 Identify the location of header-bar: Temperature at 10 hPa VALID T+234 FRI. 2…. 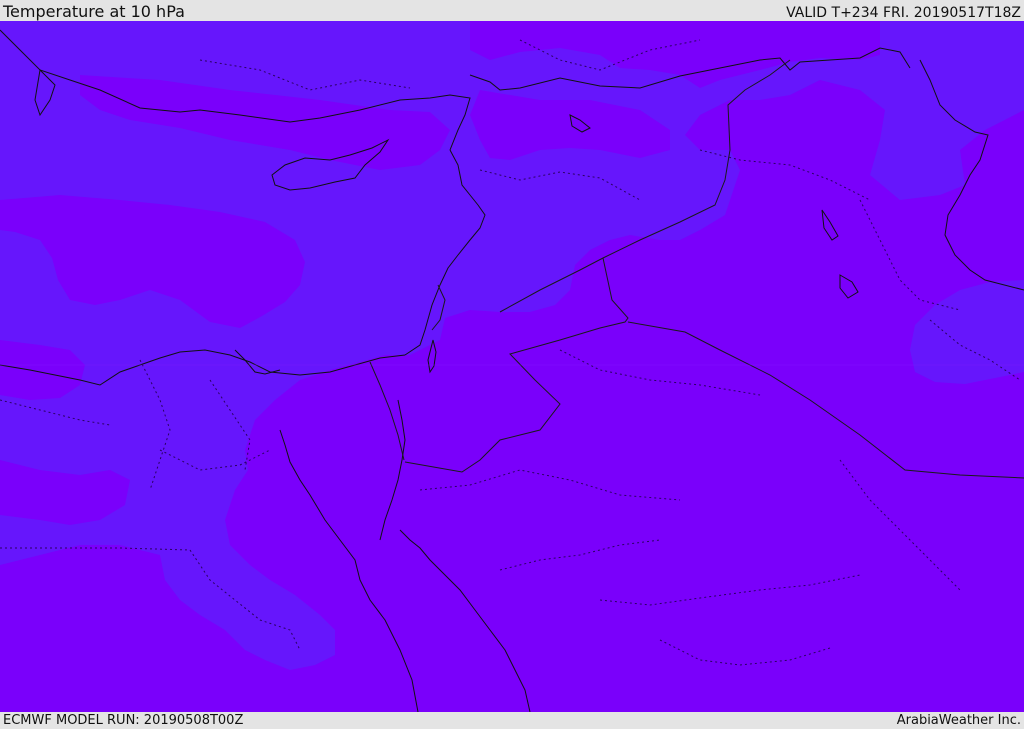
(512, 10).